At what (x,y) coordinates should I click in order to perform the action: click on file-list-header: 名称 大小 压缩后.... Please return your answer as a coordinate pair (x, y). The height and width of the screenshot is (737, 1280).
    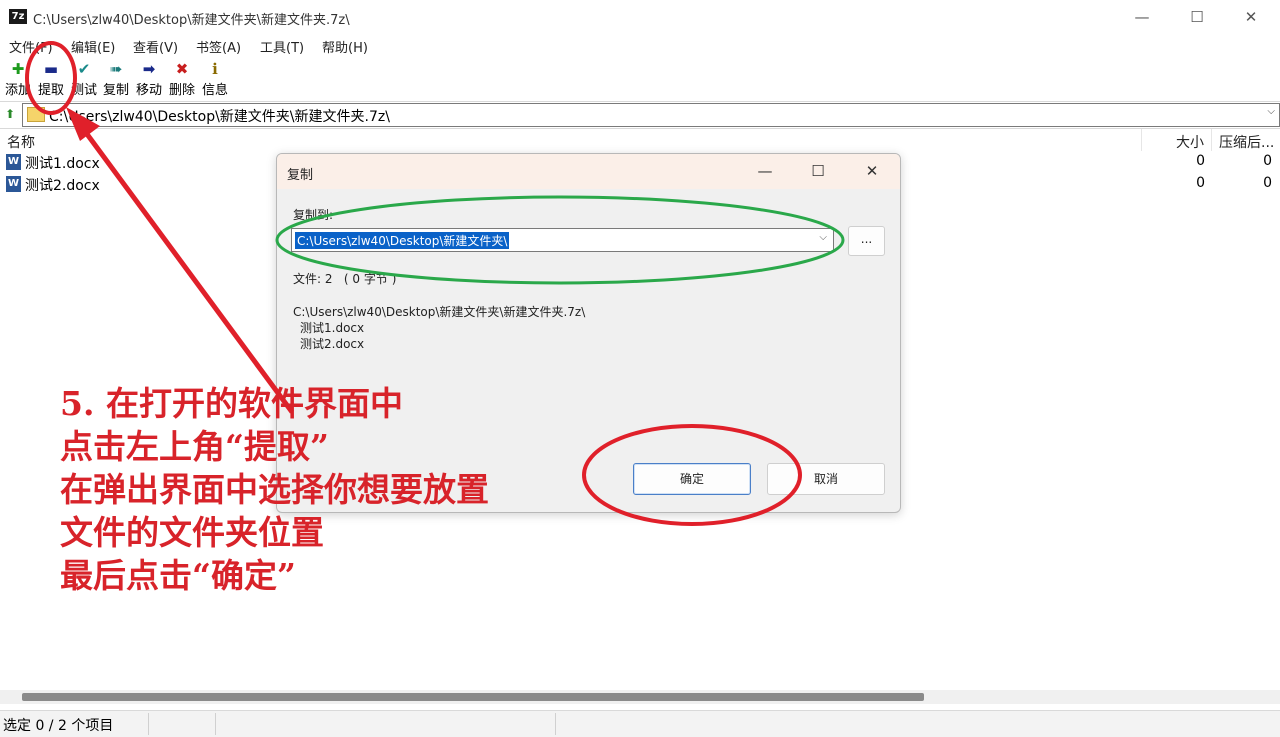
    Looking at the image, I should click on (640, 140).